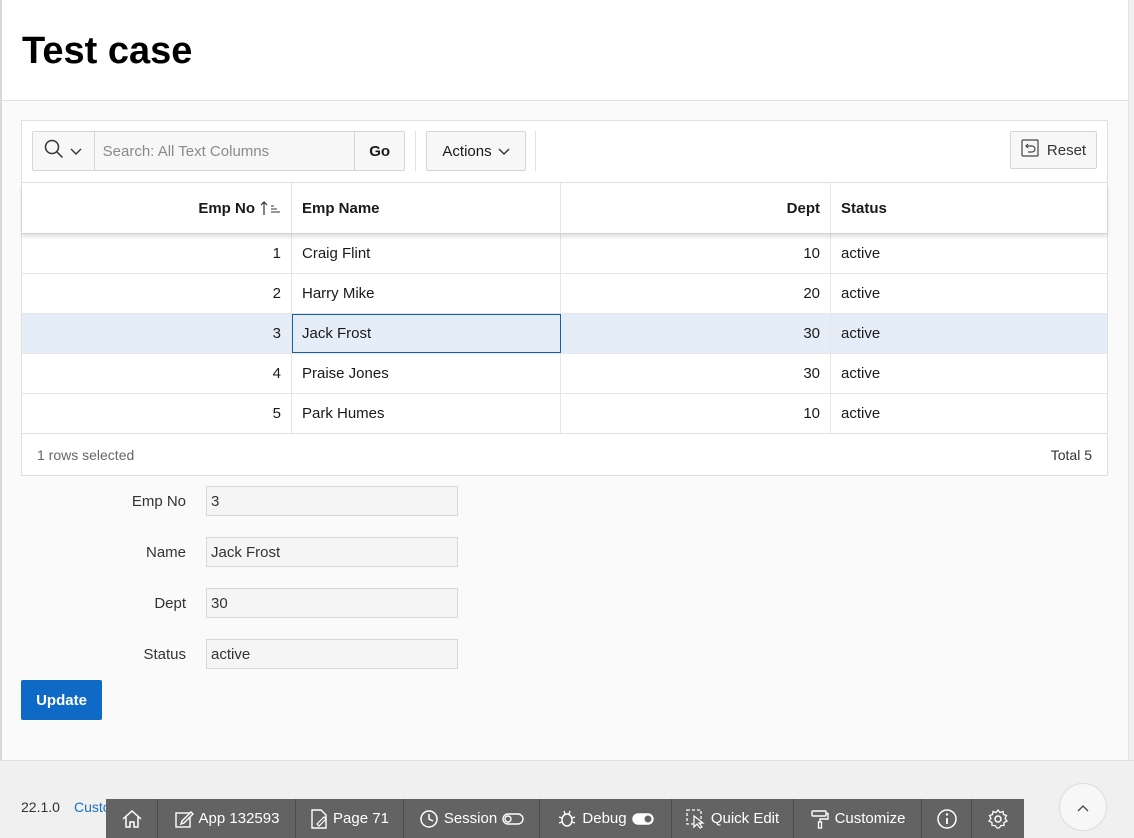 The image size is (1134, 838). I want to click on dev-app-button: App 132593, so click(227, 818).